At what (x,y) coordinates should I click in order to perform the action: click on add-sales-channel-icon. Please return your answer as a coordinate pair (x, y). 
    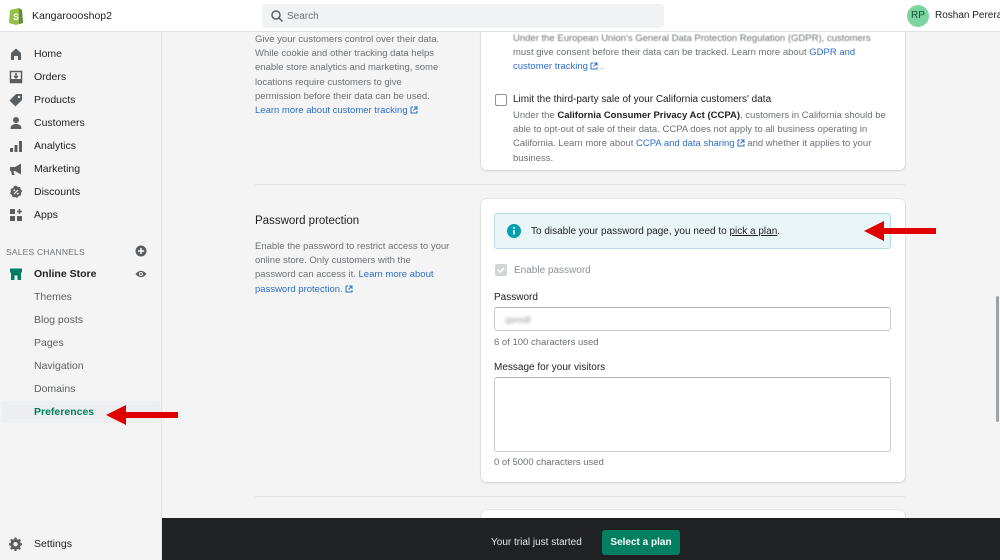
    Looking at the image, I should click on (141, 251).